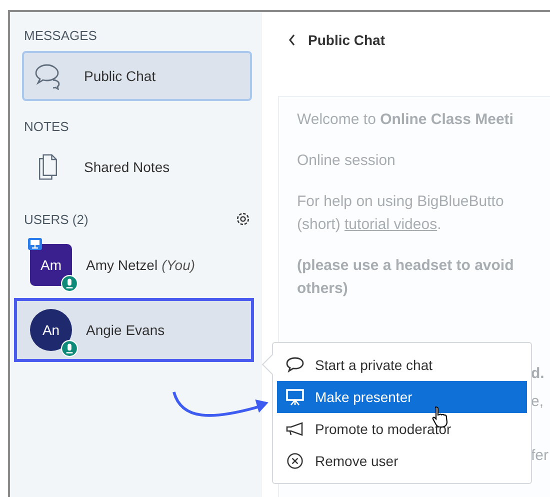  Describe the element at coordinates (346, 160) in the screenshot. I see `message-text: Online session` at that location.